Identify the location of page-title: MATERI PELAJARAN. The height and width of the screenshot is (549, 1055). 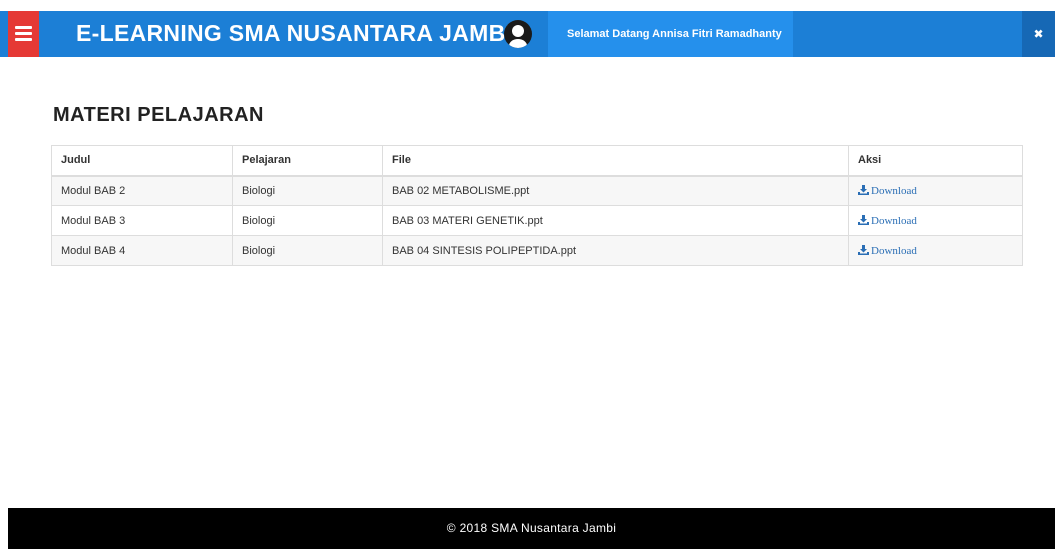
(158, 115).